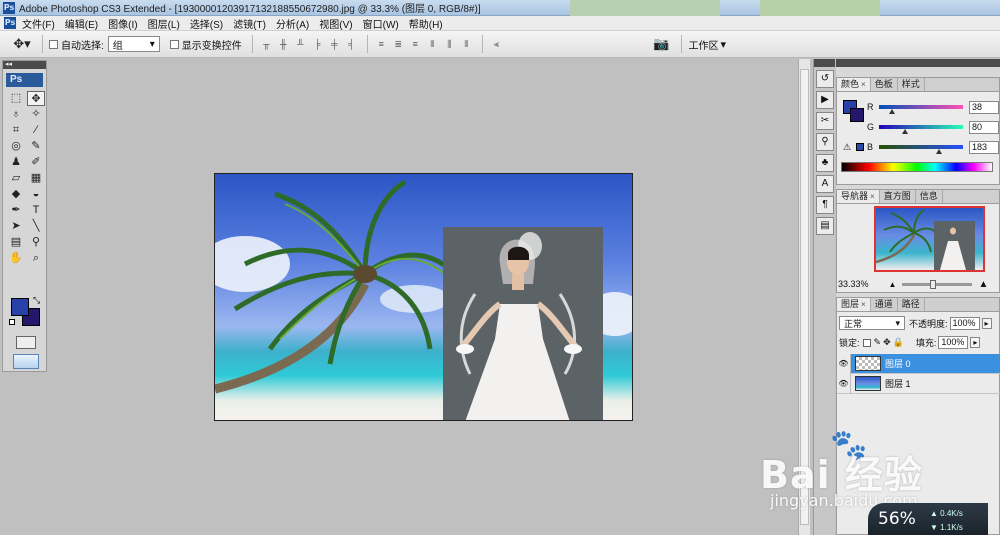 Image resolution: width=1000 pixels, height=535 pixels. I want to click on menu-select: 选择(S), so click(206, 23).